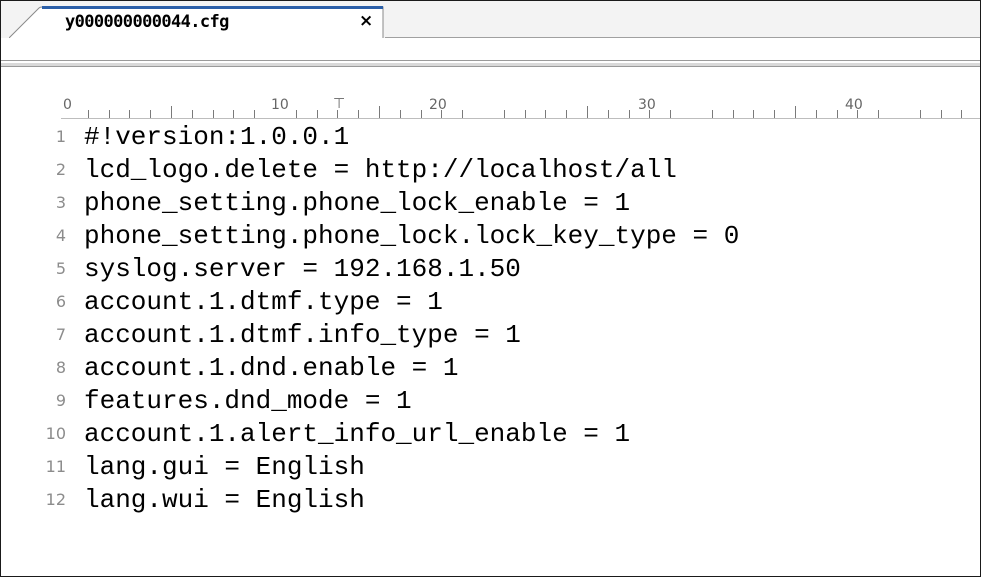 The image size is (981, 577). I want to click on line-text: lang.wui = English, so click(224, 500).